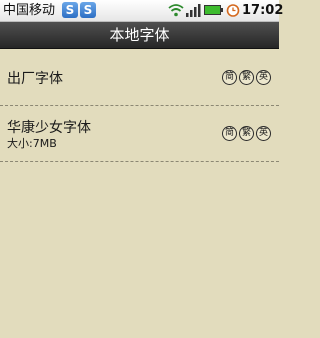  What do you see at coordinates (263, 10) in the screenshot?
I see `clock: 17:02` at bounding box center [263, 10].